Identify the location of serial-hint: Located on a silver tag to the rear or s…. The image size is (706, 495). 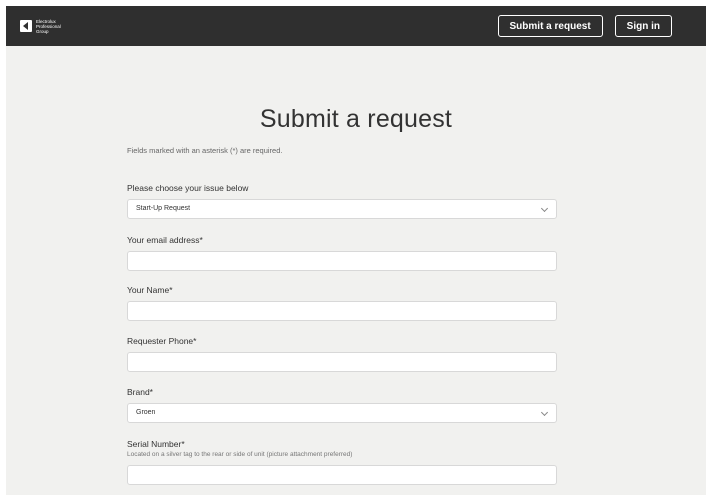
(240, 454).